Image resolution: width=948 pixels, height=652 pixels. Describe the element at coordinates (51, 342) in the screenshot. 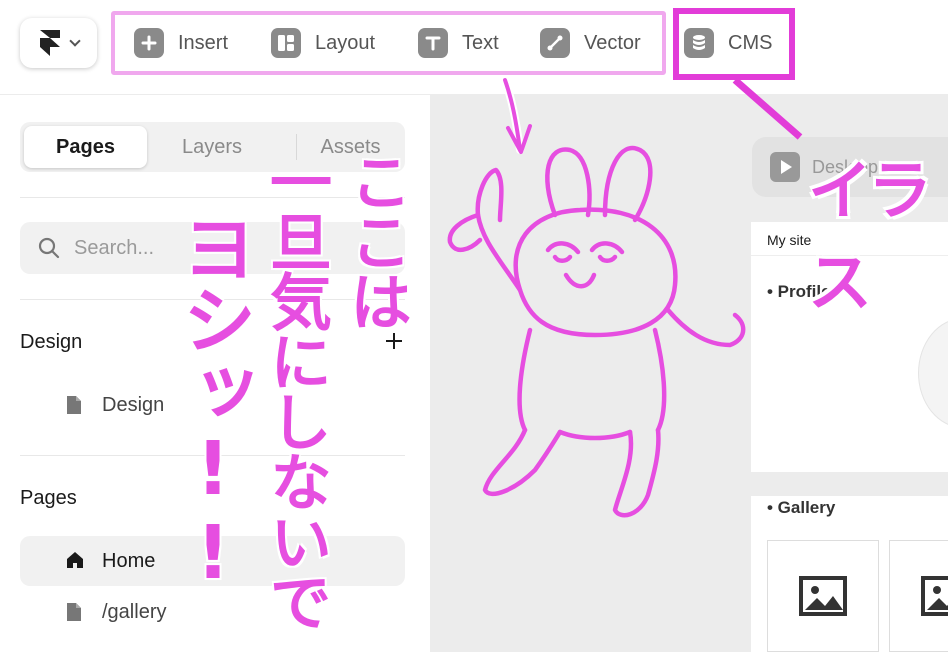

I see `section-title-design: Design` at that location.